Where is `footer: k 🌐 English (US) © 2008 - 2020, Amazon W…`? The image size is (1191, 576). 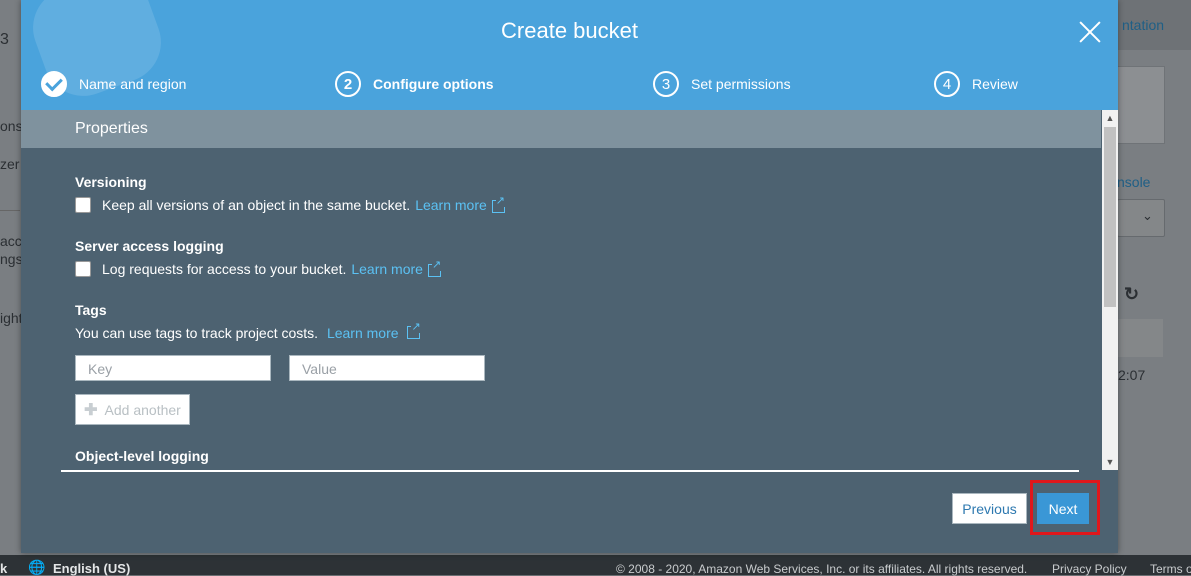 footer: k 🌐 English (US) © 2008 - 2020, Amazon W… is located at coordinates (595, 565).